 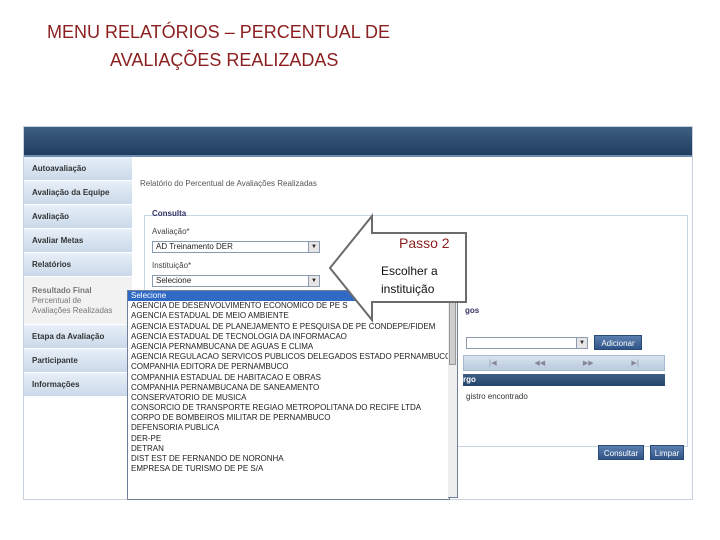 What do you see at coordinates (409, 280) in the screenshot?
I see `callout-text: Escolher a instituição` at bounding box center [409, 280].